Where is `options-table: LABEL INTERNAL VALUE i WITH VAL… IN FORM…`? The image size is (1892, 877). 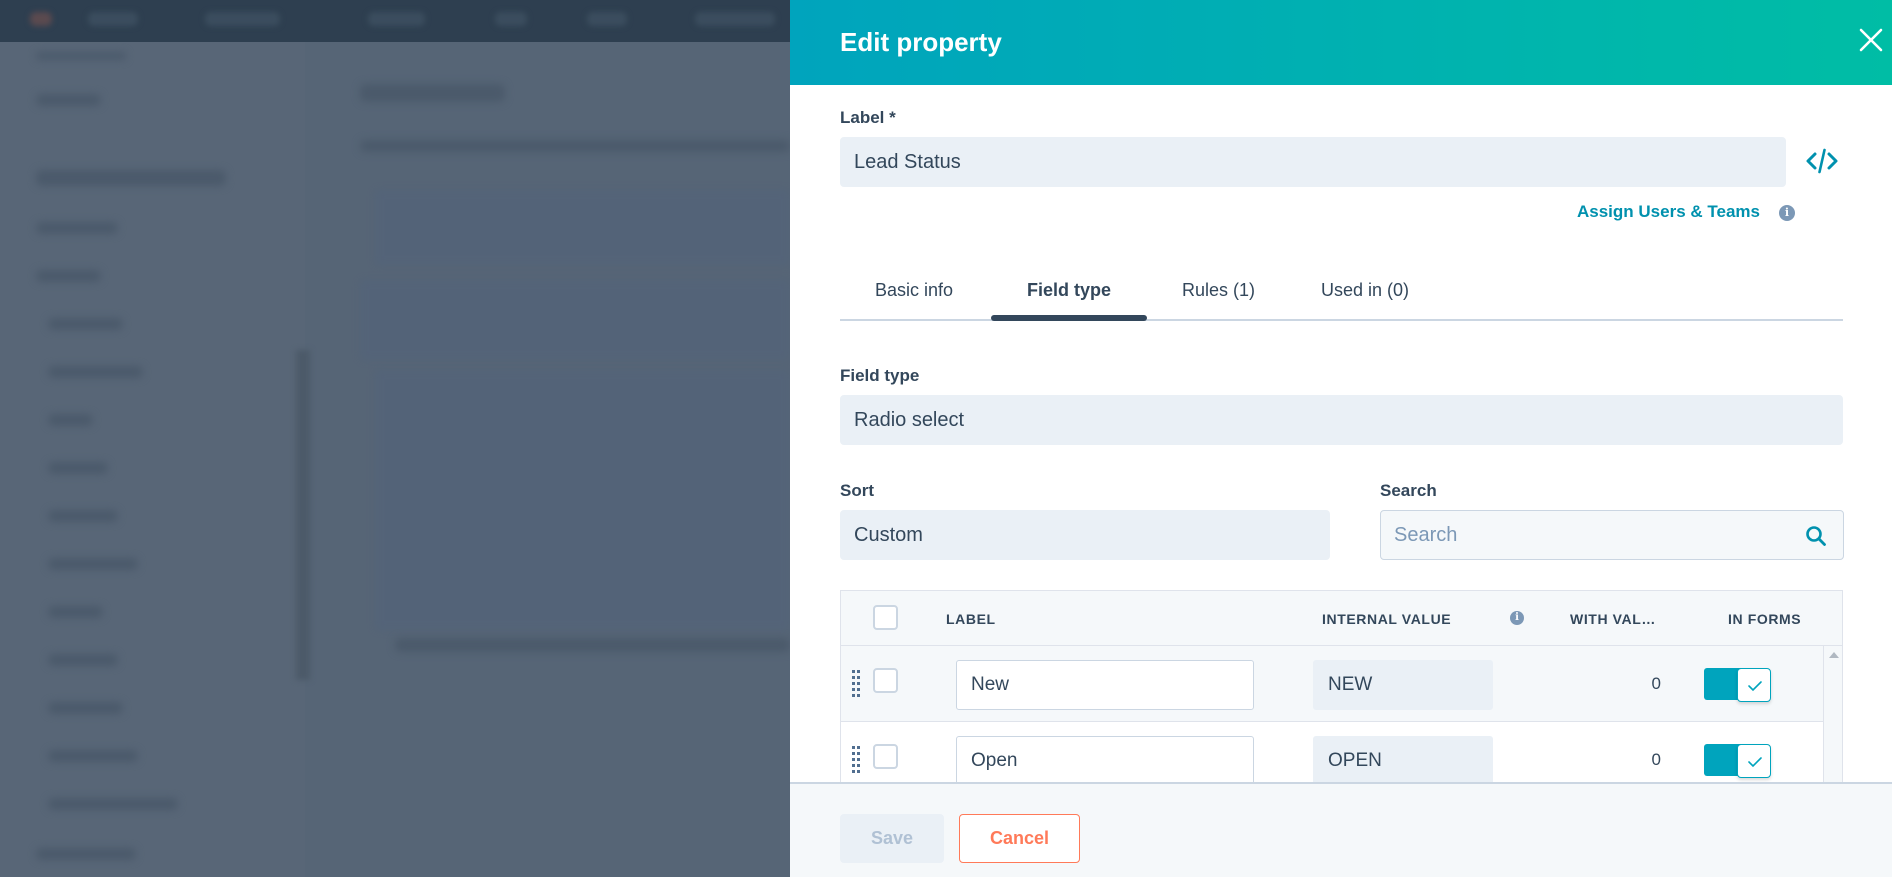
options-table: LABEL INTERNAL VALUE i WITH VAL… IN FORM… is located at coordinates (1341, 686).